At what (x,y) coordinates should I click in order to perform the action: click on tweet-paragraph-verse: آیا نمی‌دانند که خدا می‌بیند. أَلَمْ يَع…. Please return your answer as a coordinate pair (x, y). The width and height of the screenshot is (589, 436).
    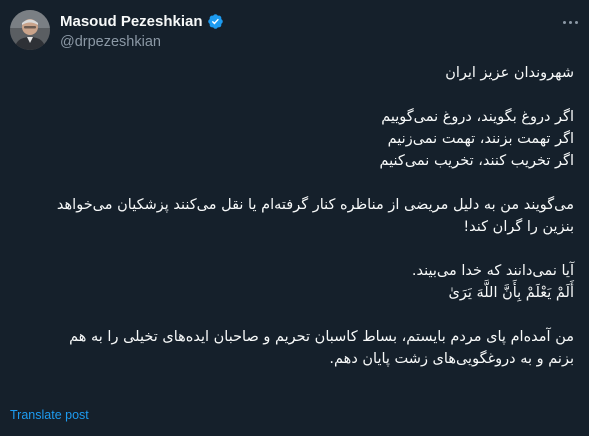
    Looking at the image, I should click on (492, 282).